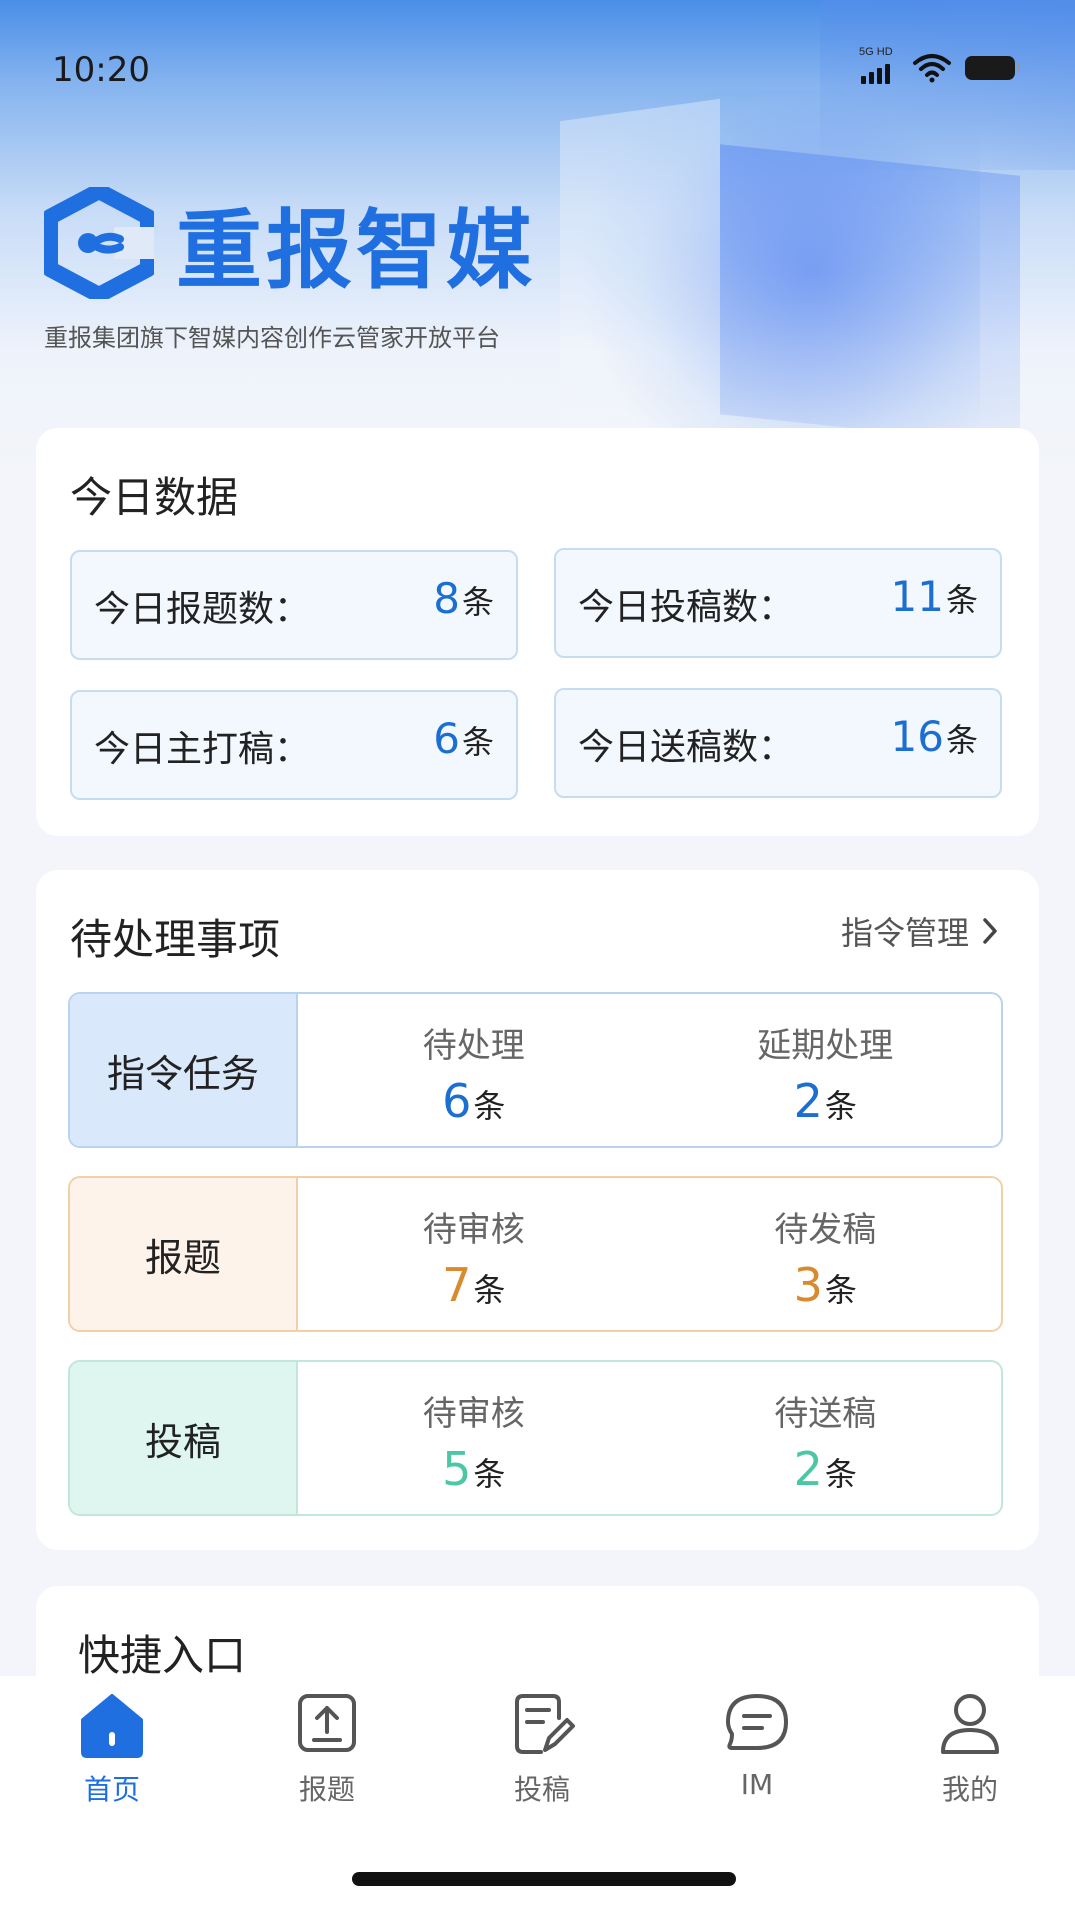  What do you see at coordinates (154, 497) in the screenshot?
I see `today-data-title: 今日数据` at bounding box center [154, 497].